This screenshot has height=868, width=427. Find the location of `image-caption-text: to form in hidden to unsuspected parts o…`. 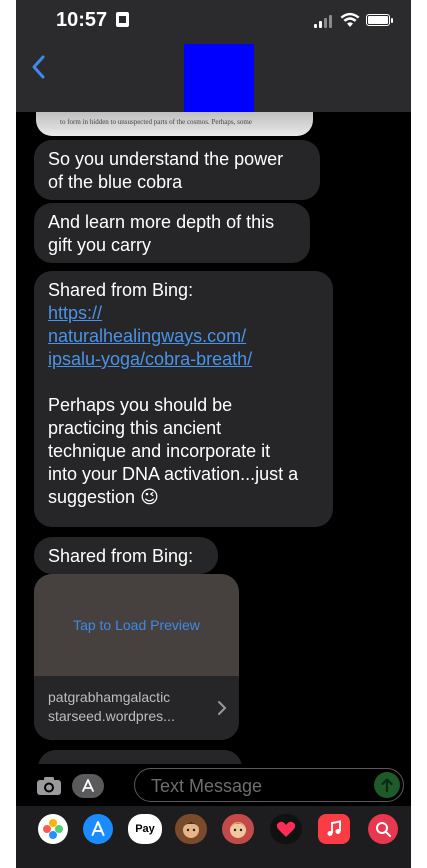

image-caption-text: to form in hidden to unsuspected parts o… is located at coordinates (156, 122).